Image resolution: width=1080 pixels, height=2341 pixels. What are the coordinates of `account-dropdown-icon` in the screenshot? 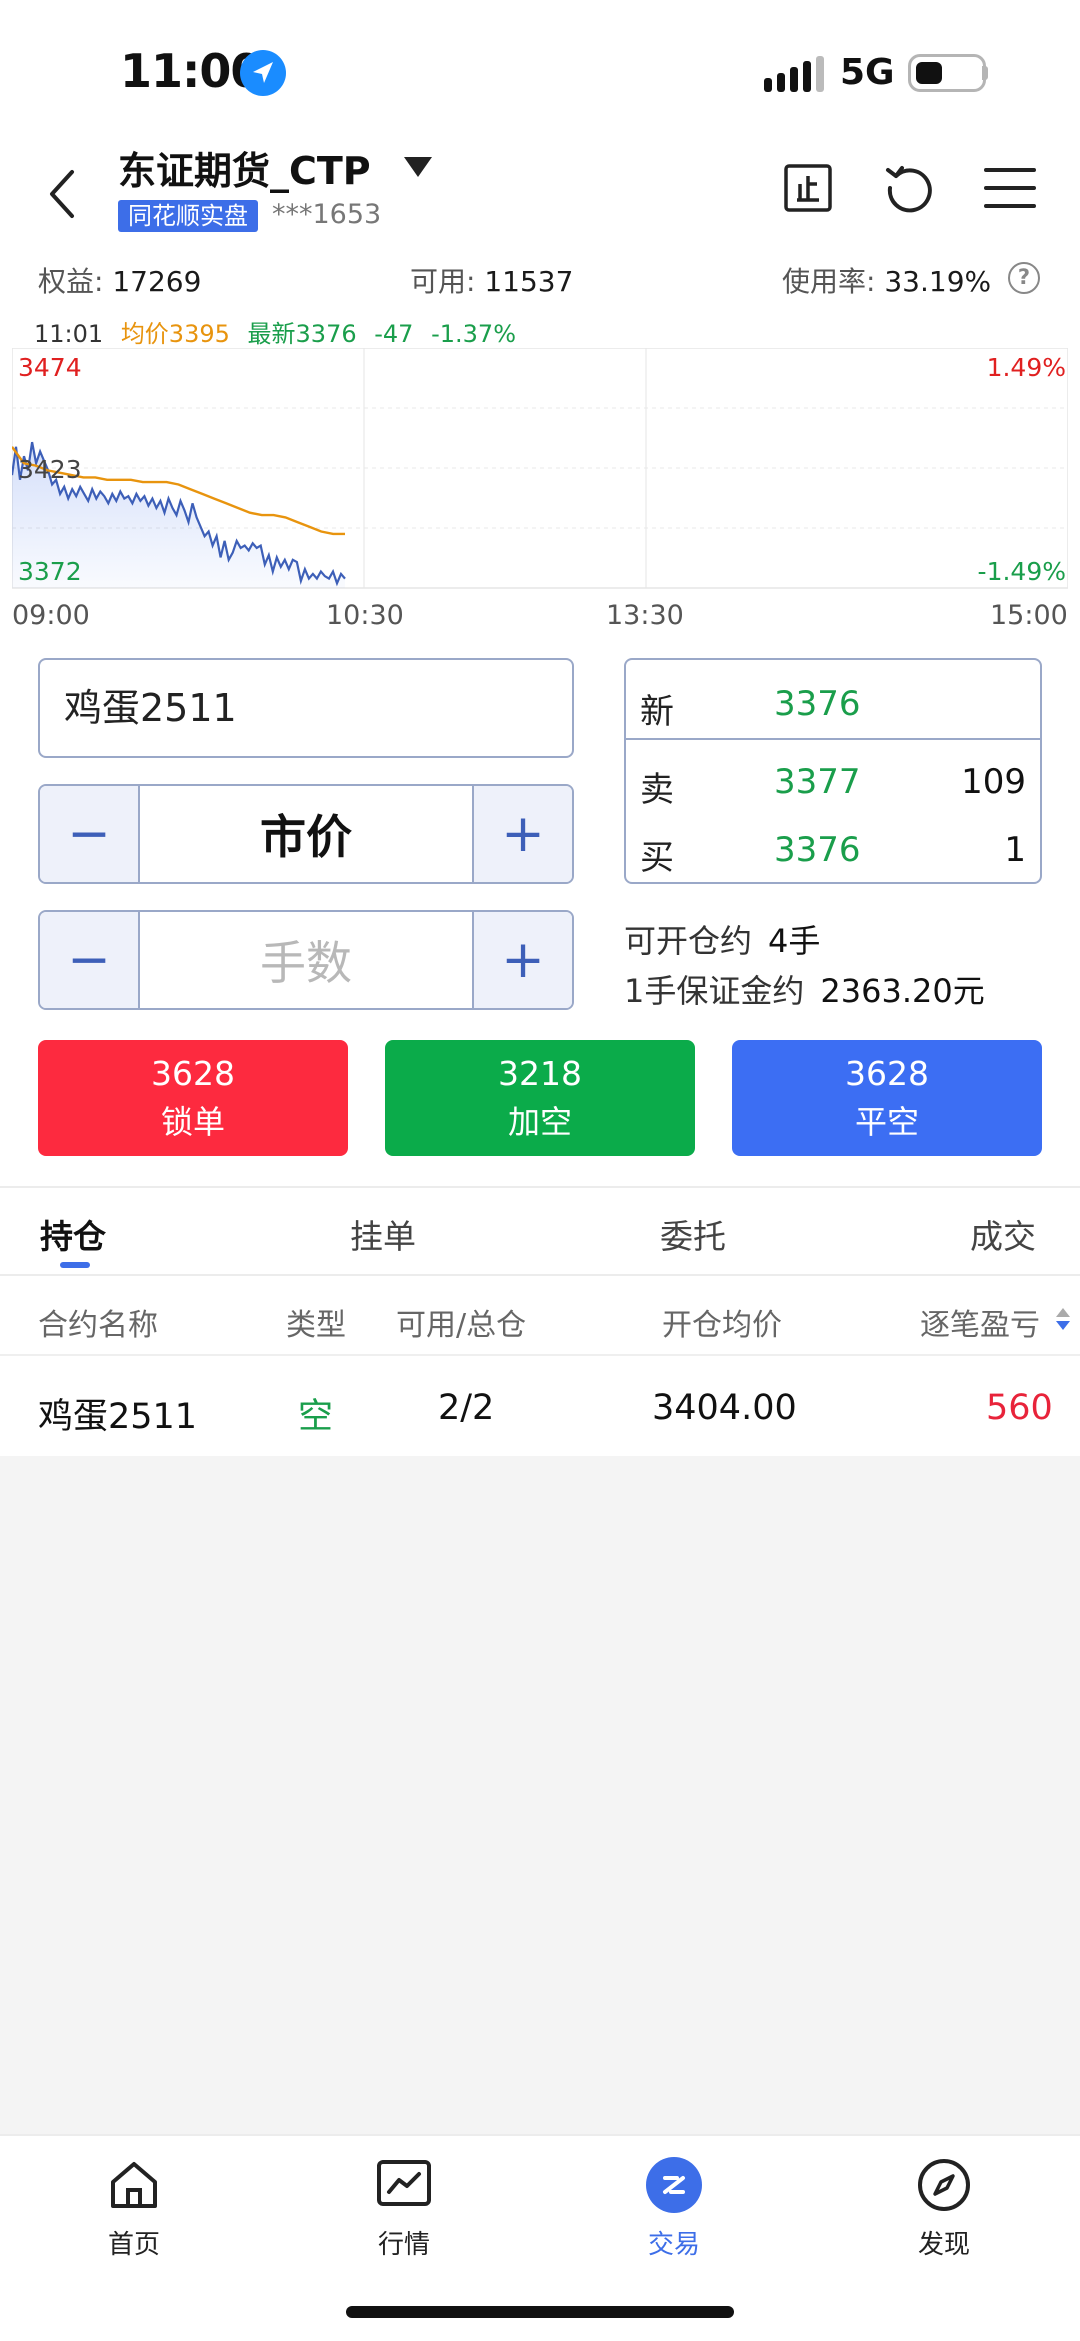 It's located at (418, 167).